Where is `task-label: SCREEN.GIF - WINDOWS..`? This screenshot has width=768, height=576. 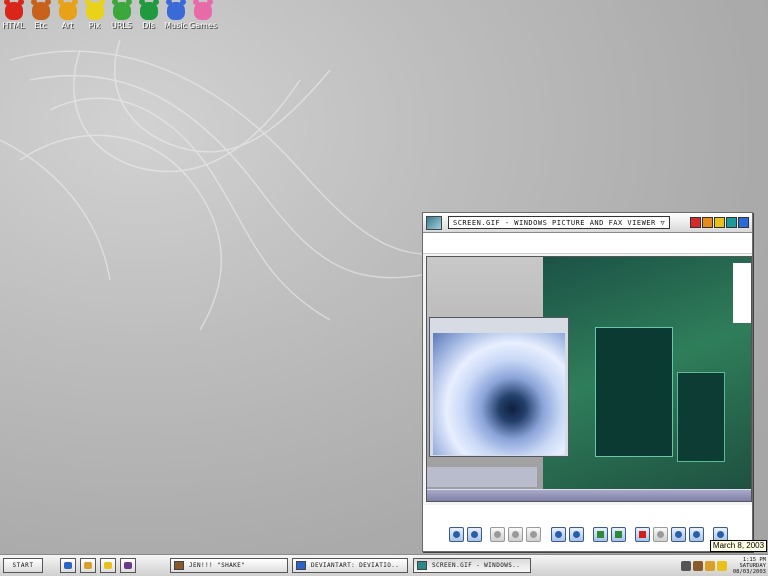
task-label: SCREEN.GIF - WINDOWS.. is located at coordinates (476, 565).